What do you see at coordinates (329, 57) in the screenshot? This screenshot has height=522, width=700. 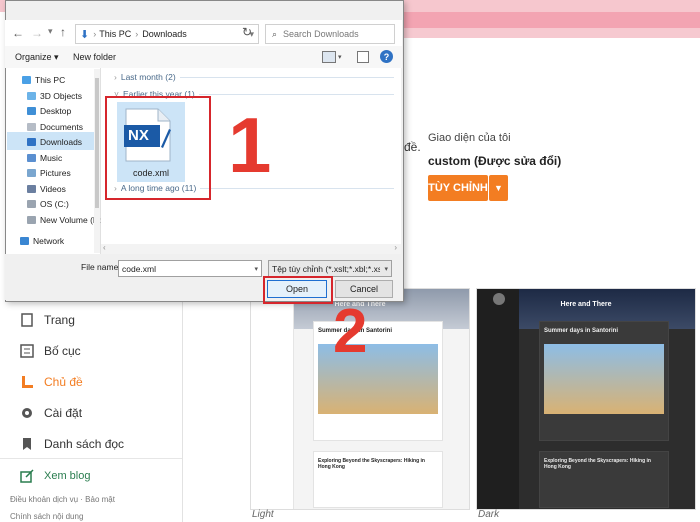 I see `view-options-icon` at bounding box center [329, 57].